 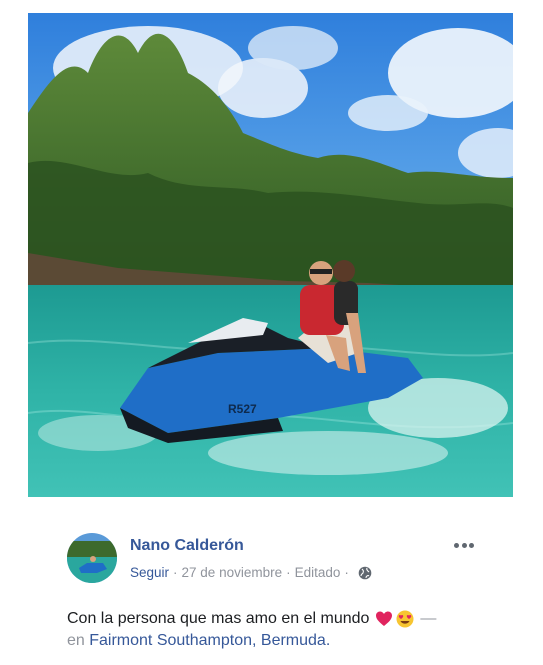 I want to click on avatar-image, so click(x=92, y=558).